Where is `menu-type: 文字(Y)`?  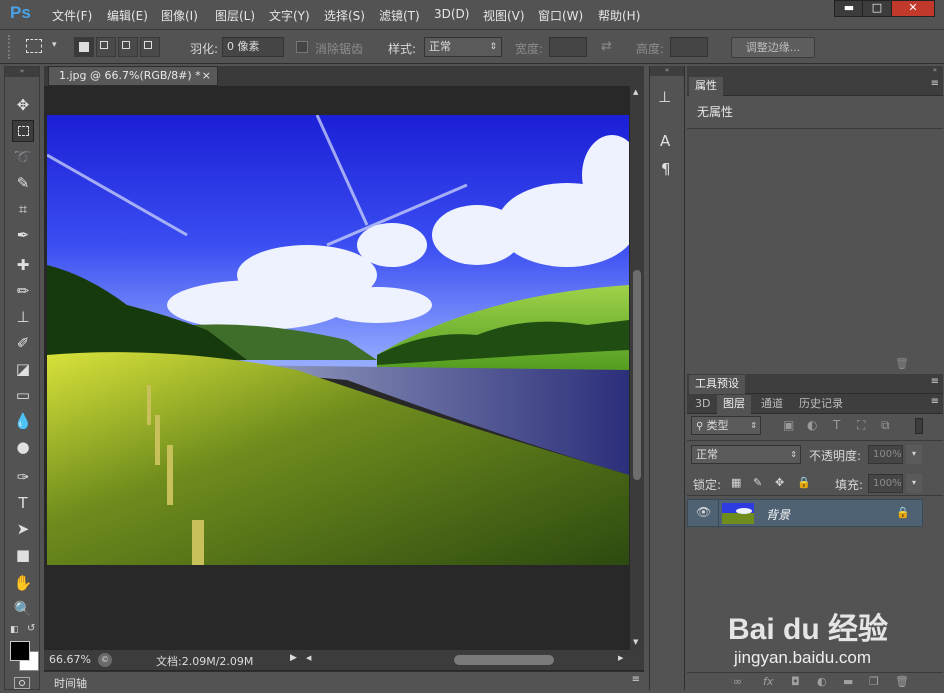 menu-type: 文字(Y) is located at coordinates (289, 15).